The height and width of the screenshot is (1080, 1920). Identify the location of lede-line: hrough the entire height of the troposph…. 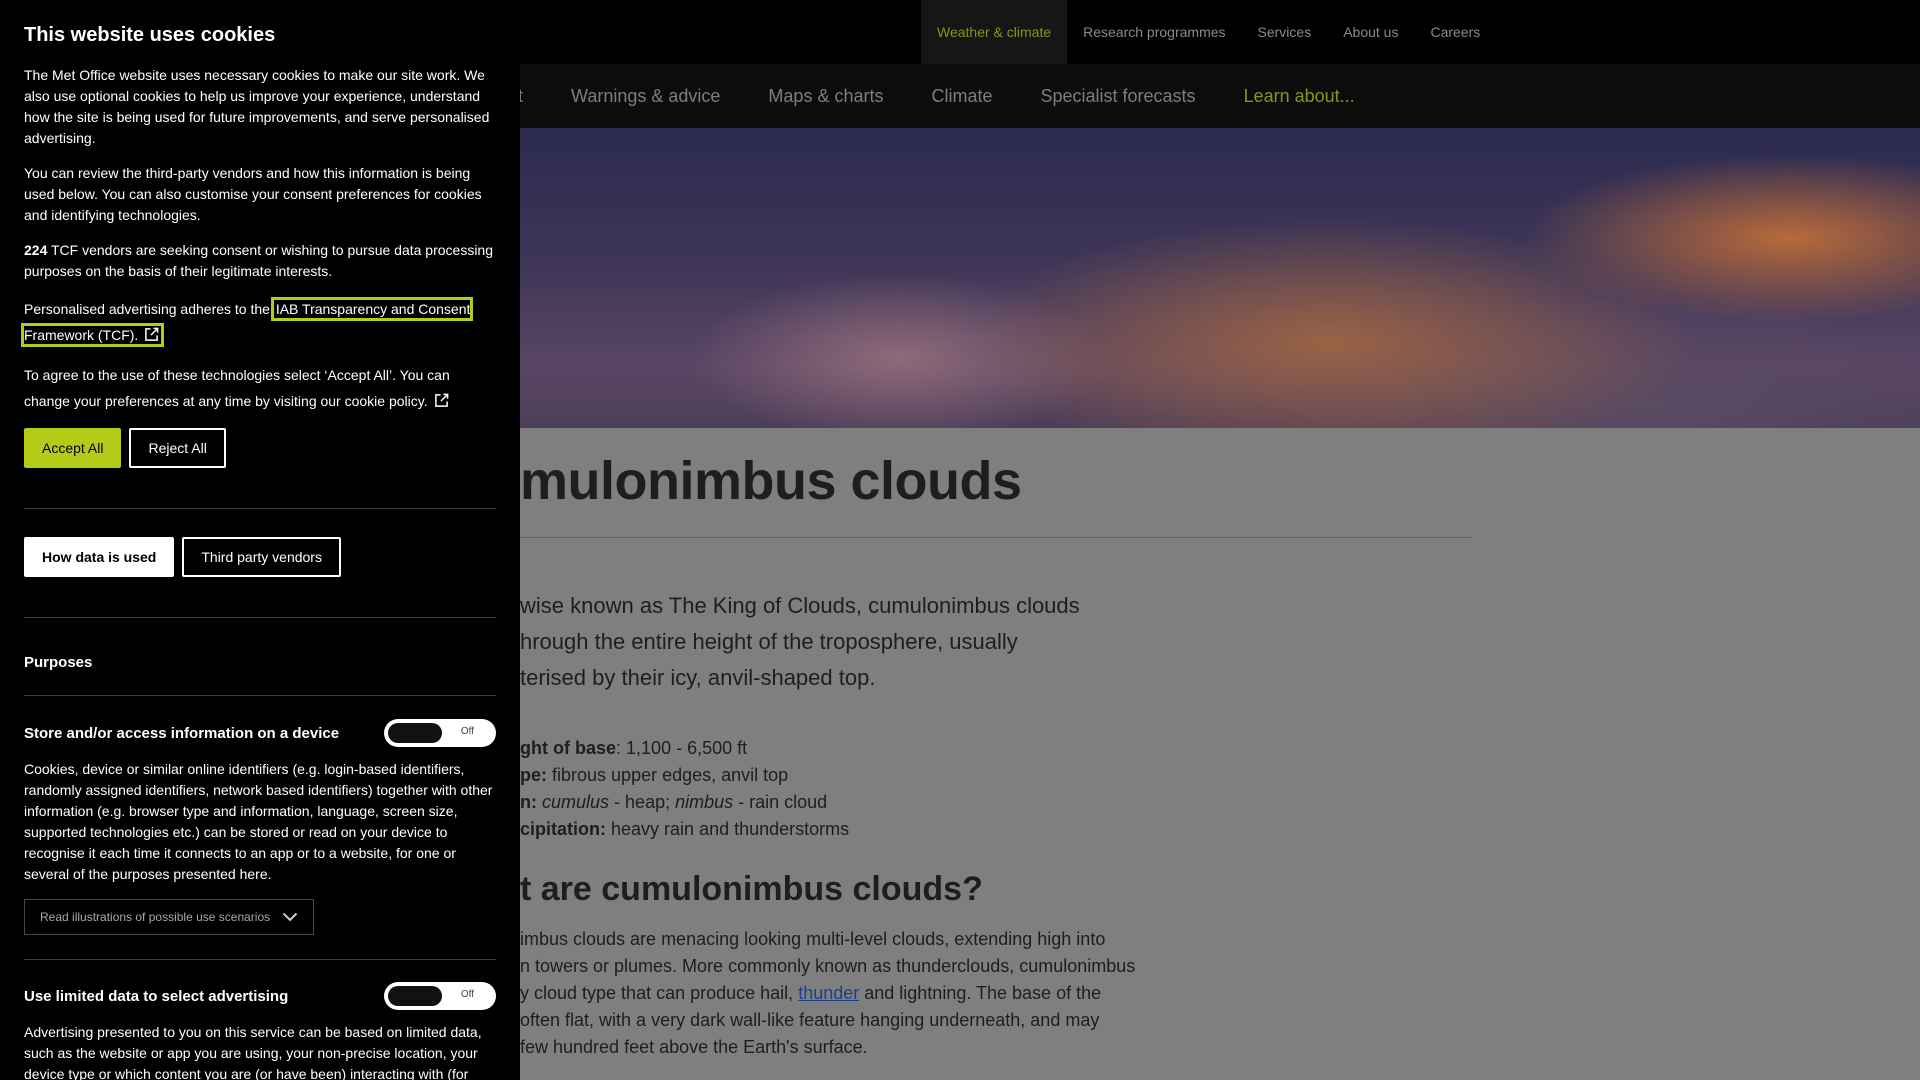
(769, 641).